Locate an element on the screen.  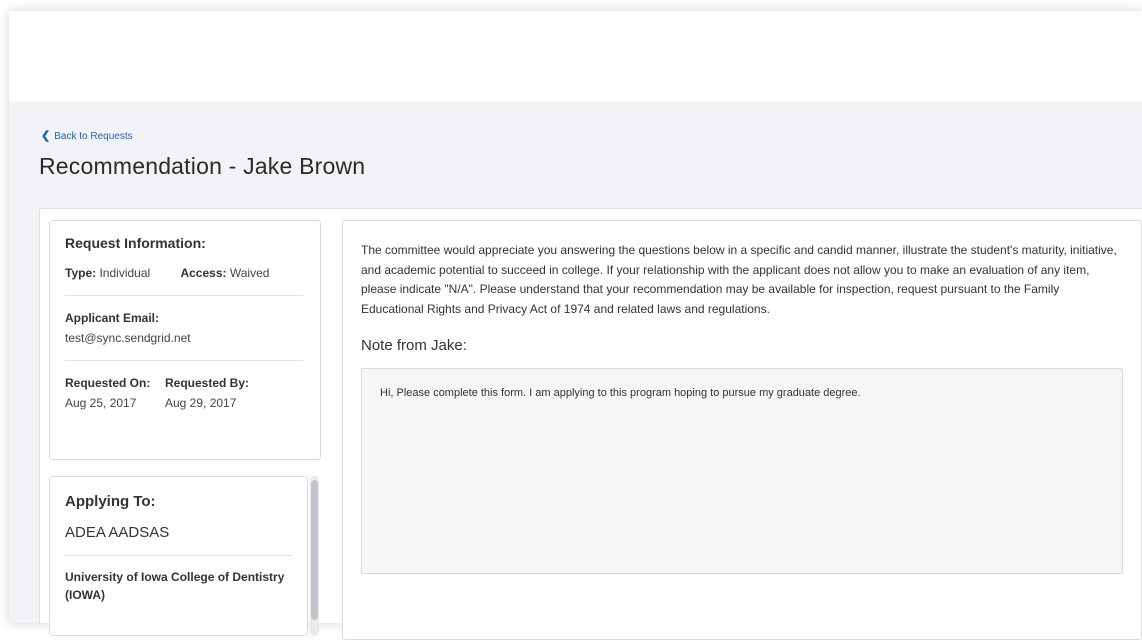
back-link-label: Back to Requests is located at coordinates (93, 136).